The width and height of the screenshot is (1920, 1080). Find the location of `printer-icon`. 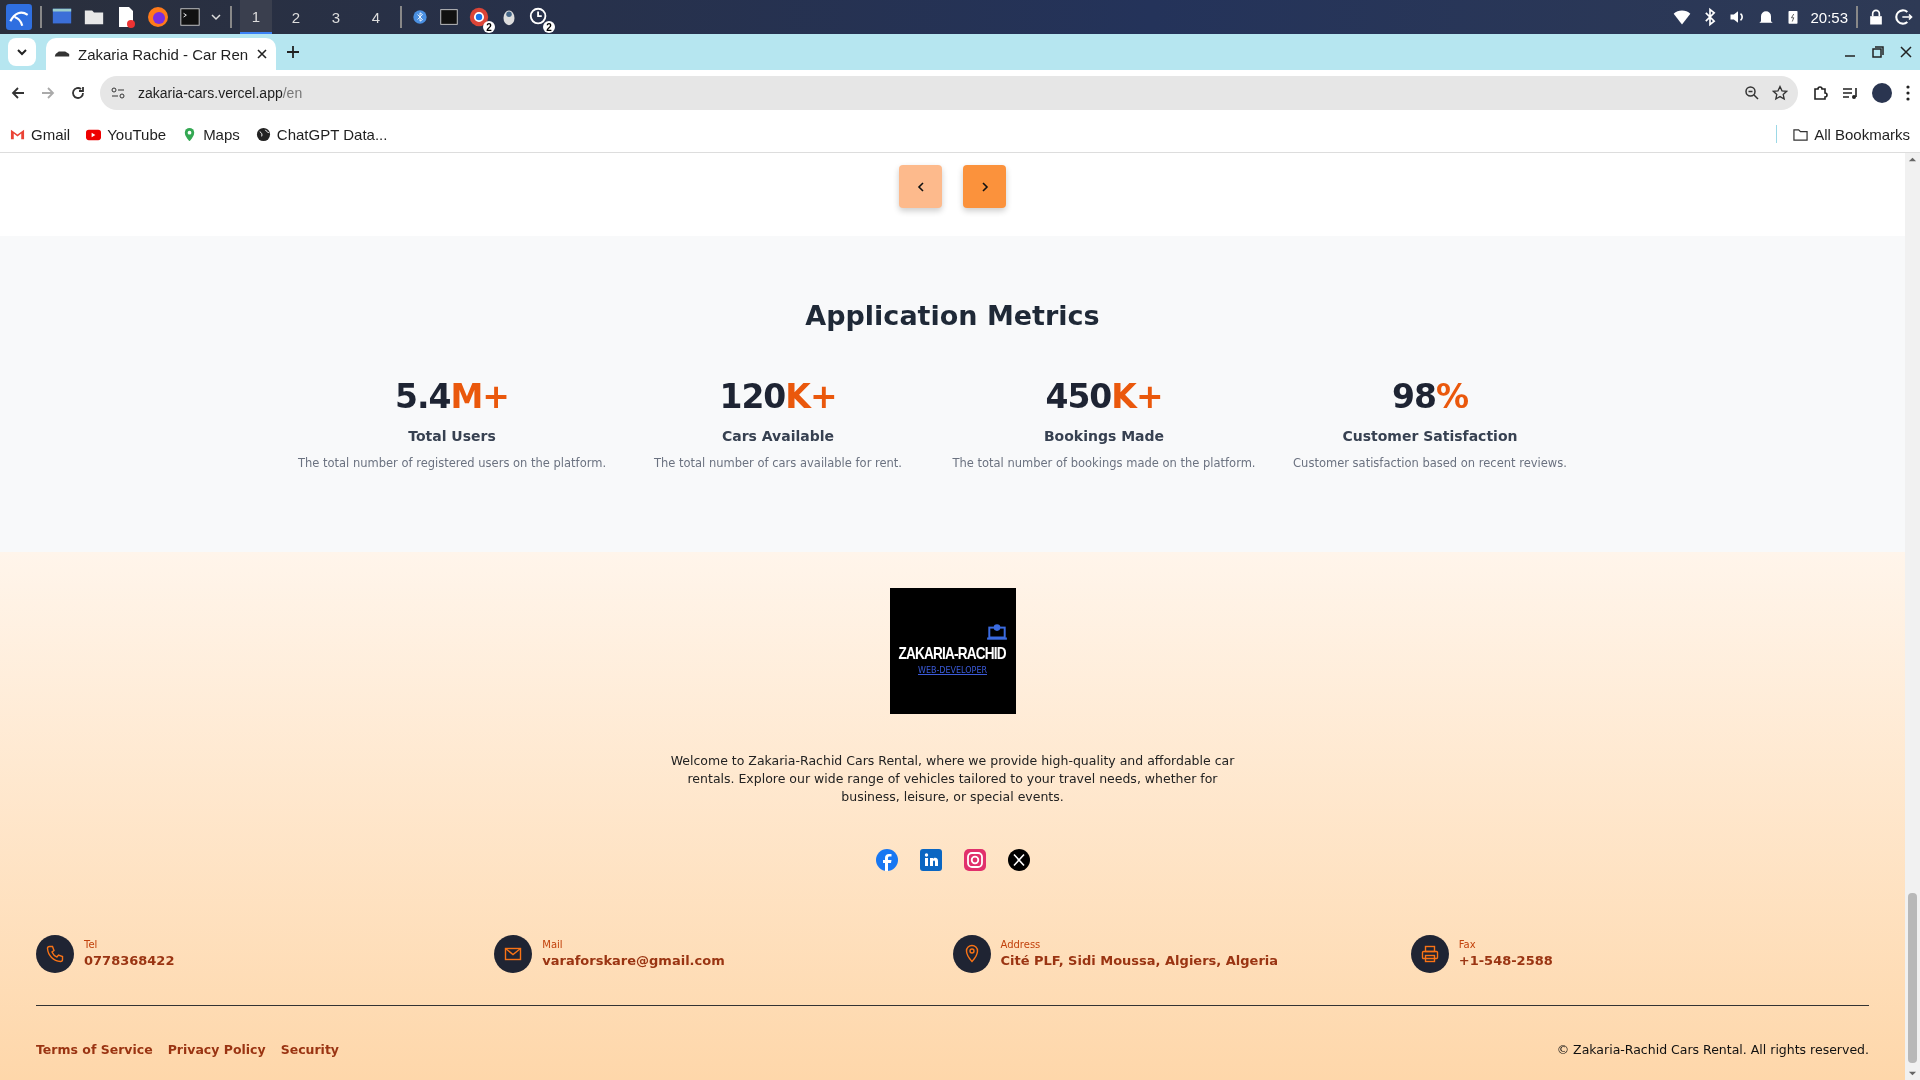

printer-icon is located at coordinates (1429, 953).